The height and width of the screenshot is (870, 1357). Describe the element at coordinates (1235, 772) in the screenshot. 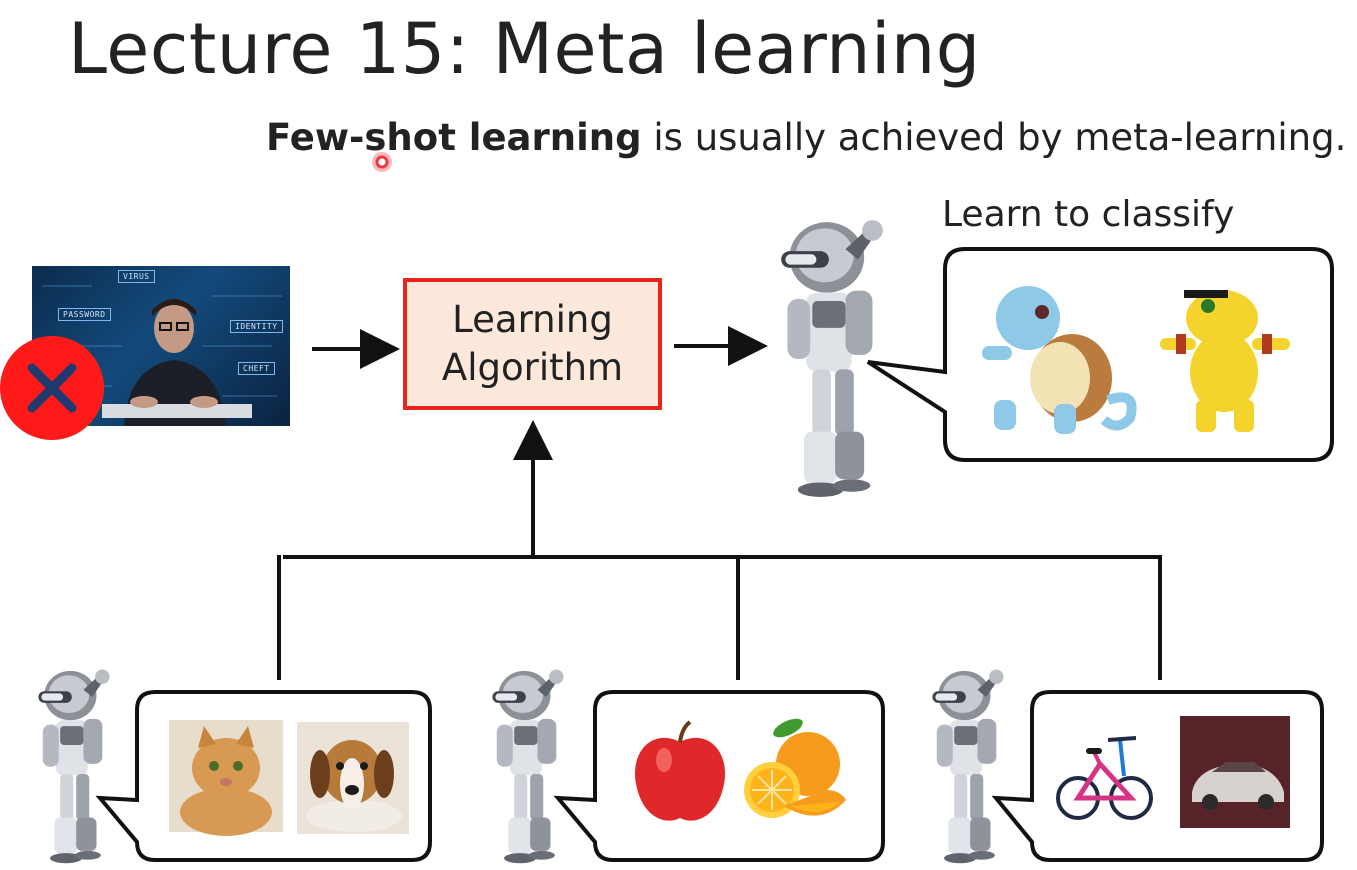

I see `car-photo-icon` at that location.